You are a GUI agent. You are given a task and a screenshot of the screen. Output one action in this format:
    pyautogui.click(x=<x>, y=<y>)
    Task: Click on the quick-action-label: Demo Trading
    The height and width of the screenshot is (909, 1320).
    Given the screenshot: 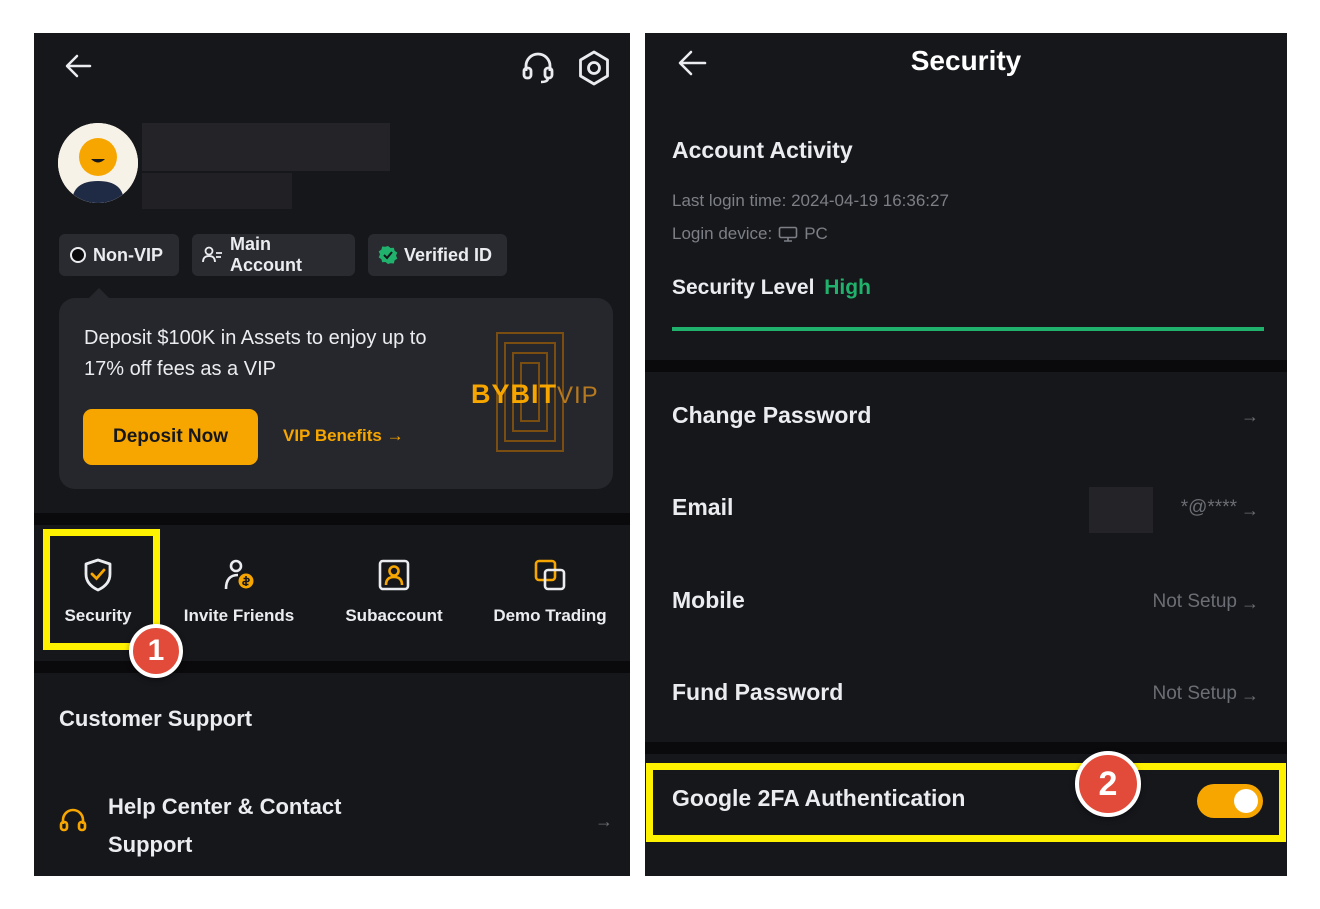 What is the action you would take?
    pyautogui.click(x=550, y=615)
    